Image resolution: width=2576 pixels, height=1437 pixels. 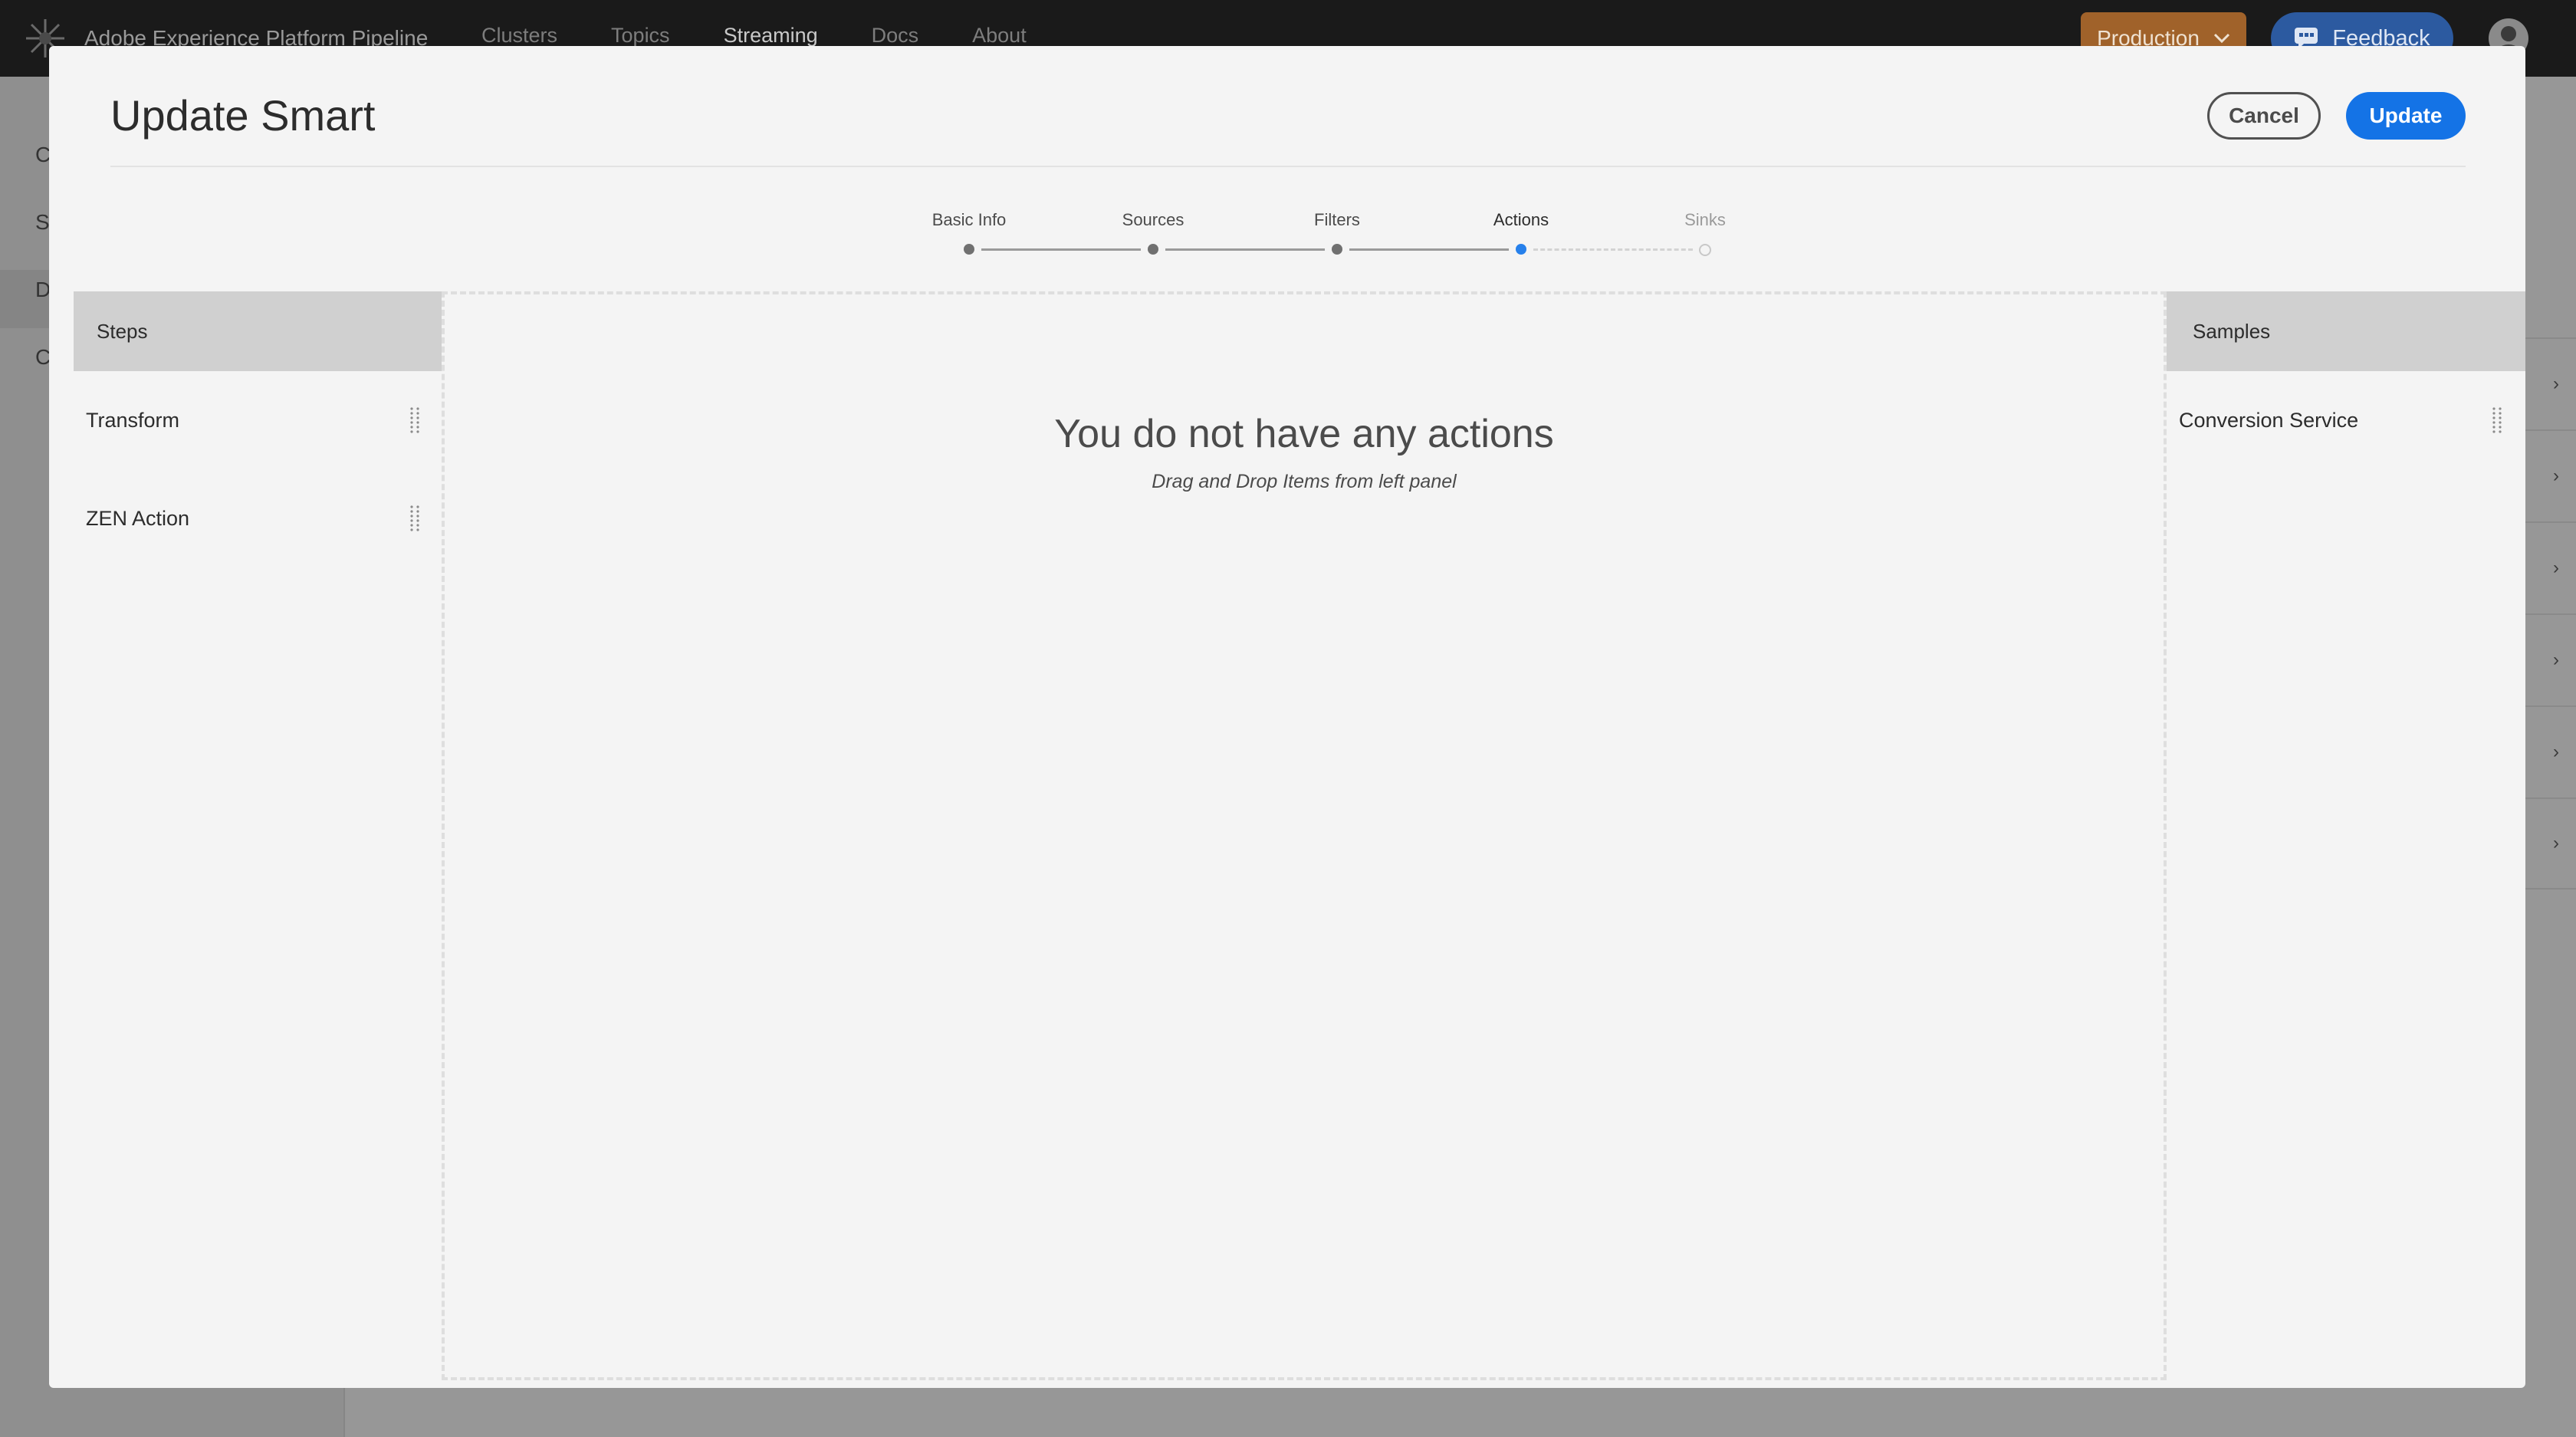 I want to click on header-divider, so click(x=1288, y=166).